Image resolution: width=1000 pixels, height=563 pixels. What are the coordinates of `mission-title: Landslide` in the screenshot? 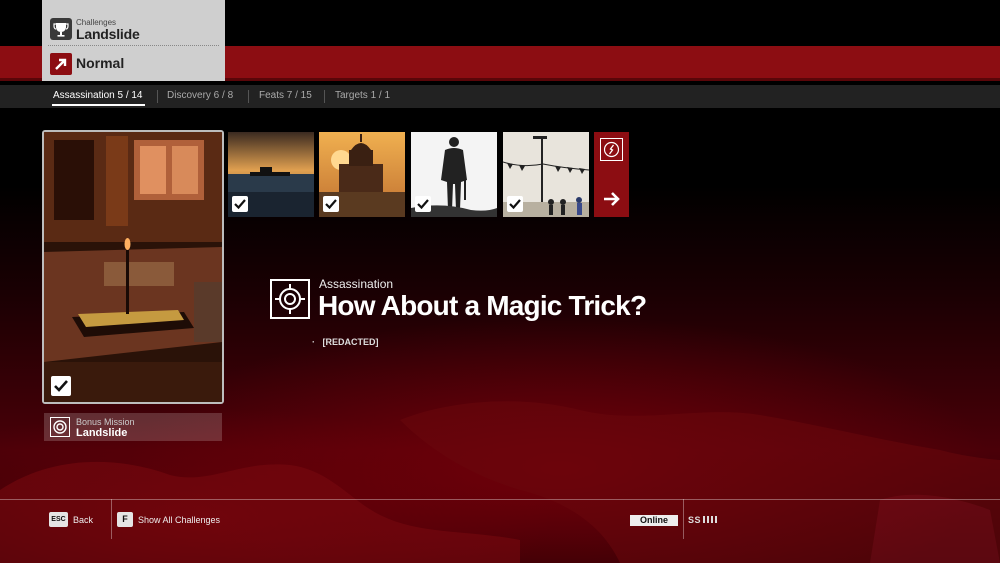 It's located at (102, 433).